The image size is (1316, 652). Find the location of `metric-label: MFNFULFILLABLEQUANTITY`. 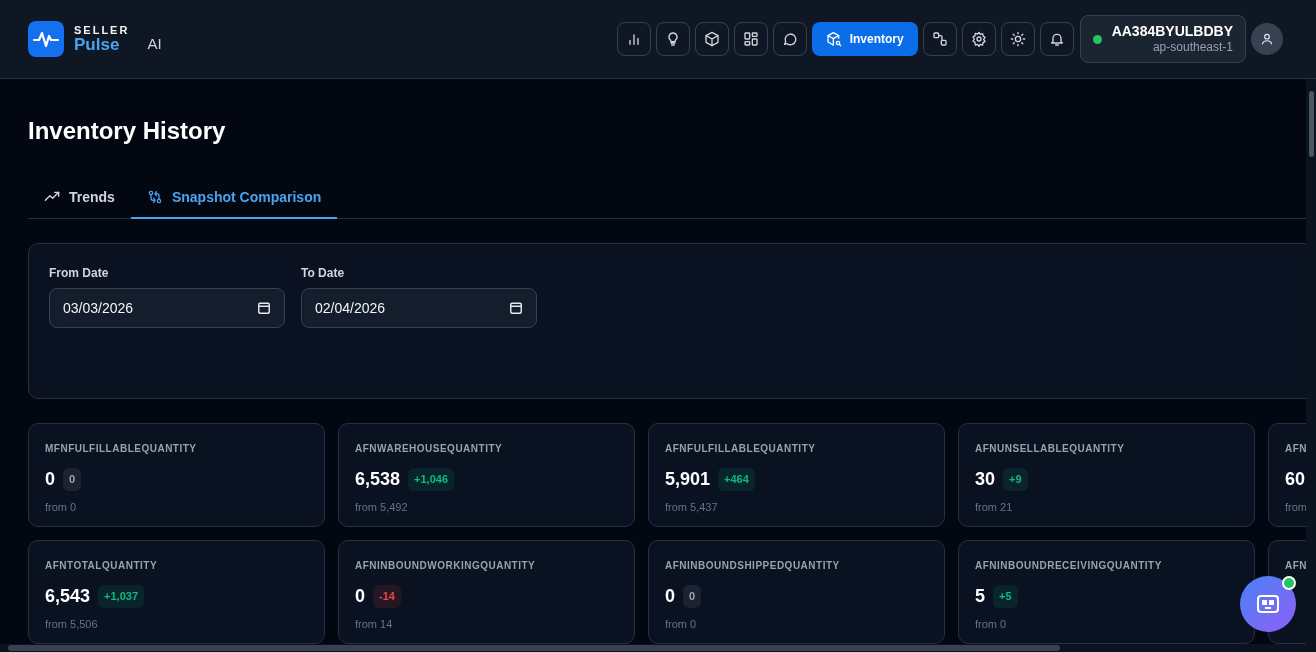

metric-label: MFNFULFILLABLEQUANTITY is located at coordinates (121, 449).